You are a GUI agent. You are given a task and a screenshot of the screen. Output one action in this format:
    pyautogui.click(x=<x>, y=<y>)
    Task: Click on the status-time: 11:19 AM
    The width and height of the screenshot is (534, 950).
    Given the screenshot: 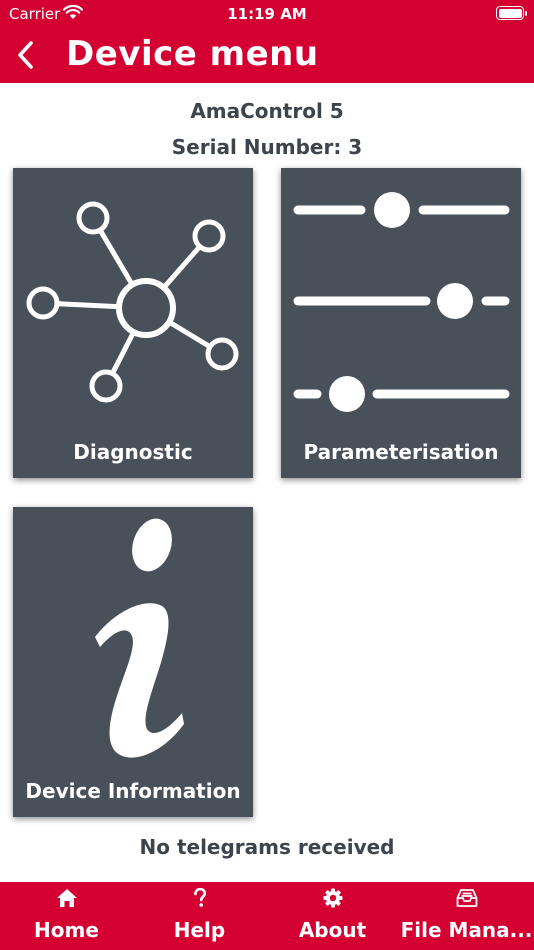 What is the action you would take?
    pyautogui.click(x=267, y=14)
    